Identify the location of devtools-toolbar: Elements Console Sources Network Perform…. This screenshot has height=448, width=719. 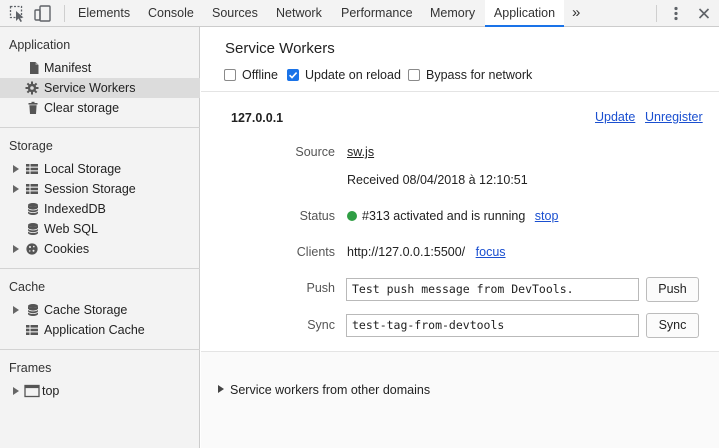
(359, 13).